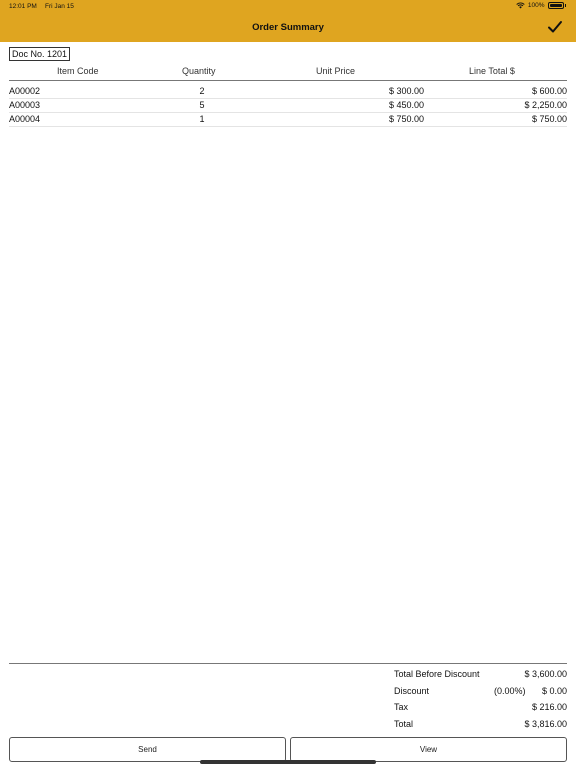 This screenshot has width=576, height=768. Describe the element at coordinates (288, 80) in the screenshot. I see `header-divider` at that location.